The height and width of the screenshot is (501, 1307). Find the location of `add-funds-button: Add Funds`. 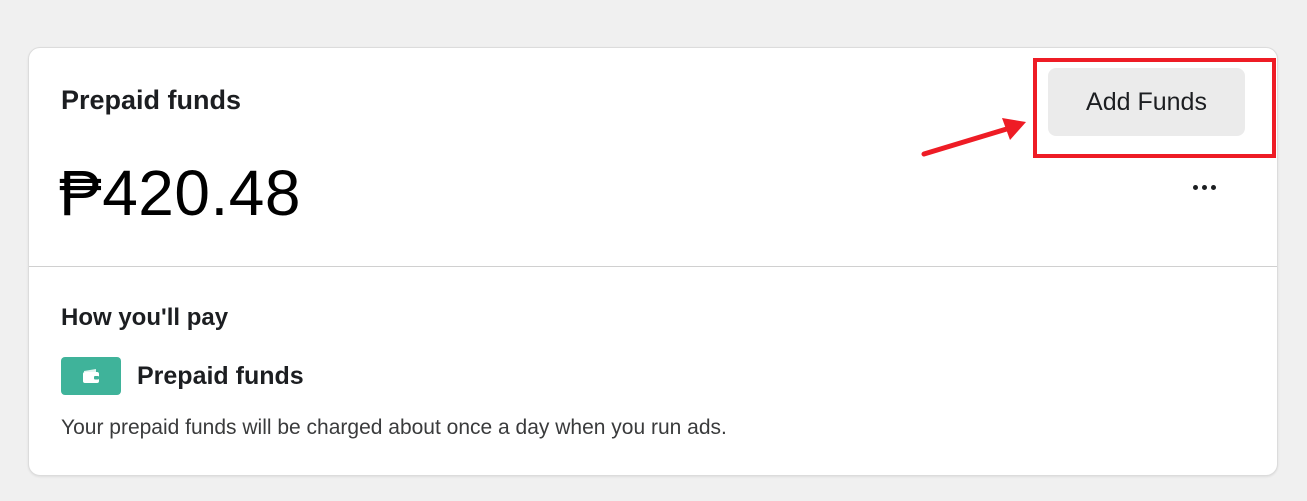

add-funds-button: Add Funds is located at coordinates (1146, 102).